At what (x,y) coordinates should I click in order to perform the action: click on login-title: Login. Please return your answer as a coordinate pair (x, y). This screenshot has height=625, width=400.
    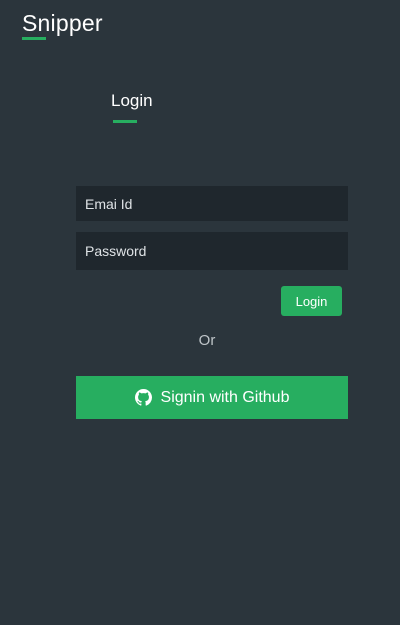
    Looking at the image, I should click on (132, 100).